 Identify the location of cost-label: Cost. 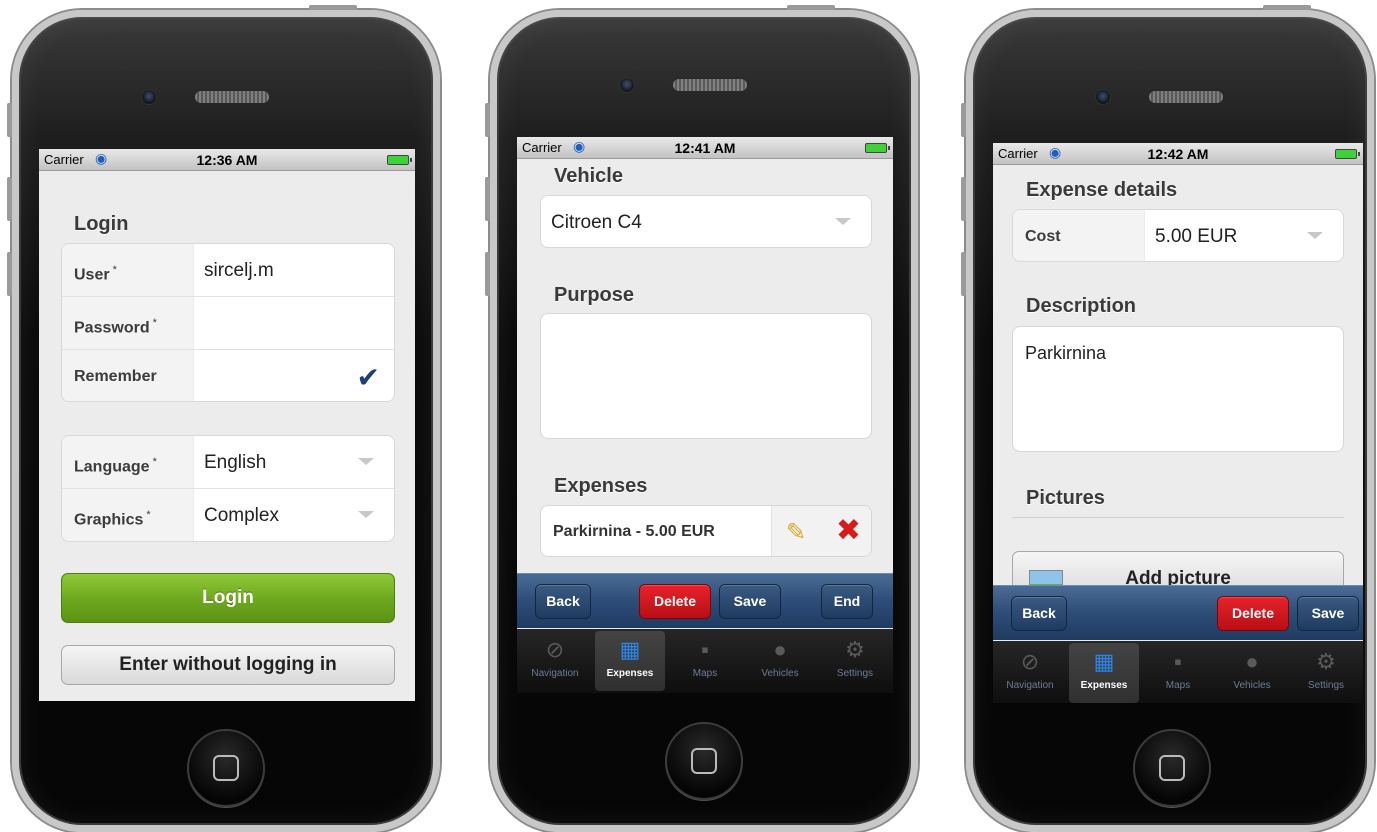
(1079, 235).